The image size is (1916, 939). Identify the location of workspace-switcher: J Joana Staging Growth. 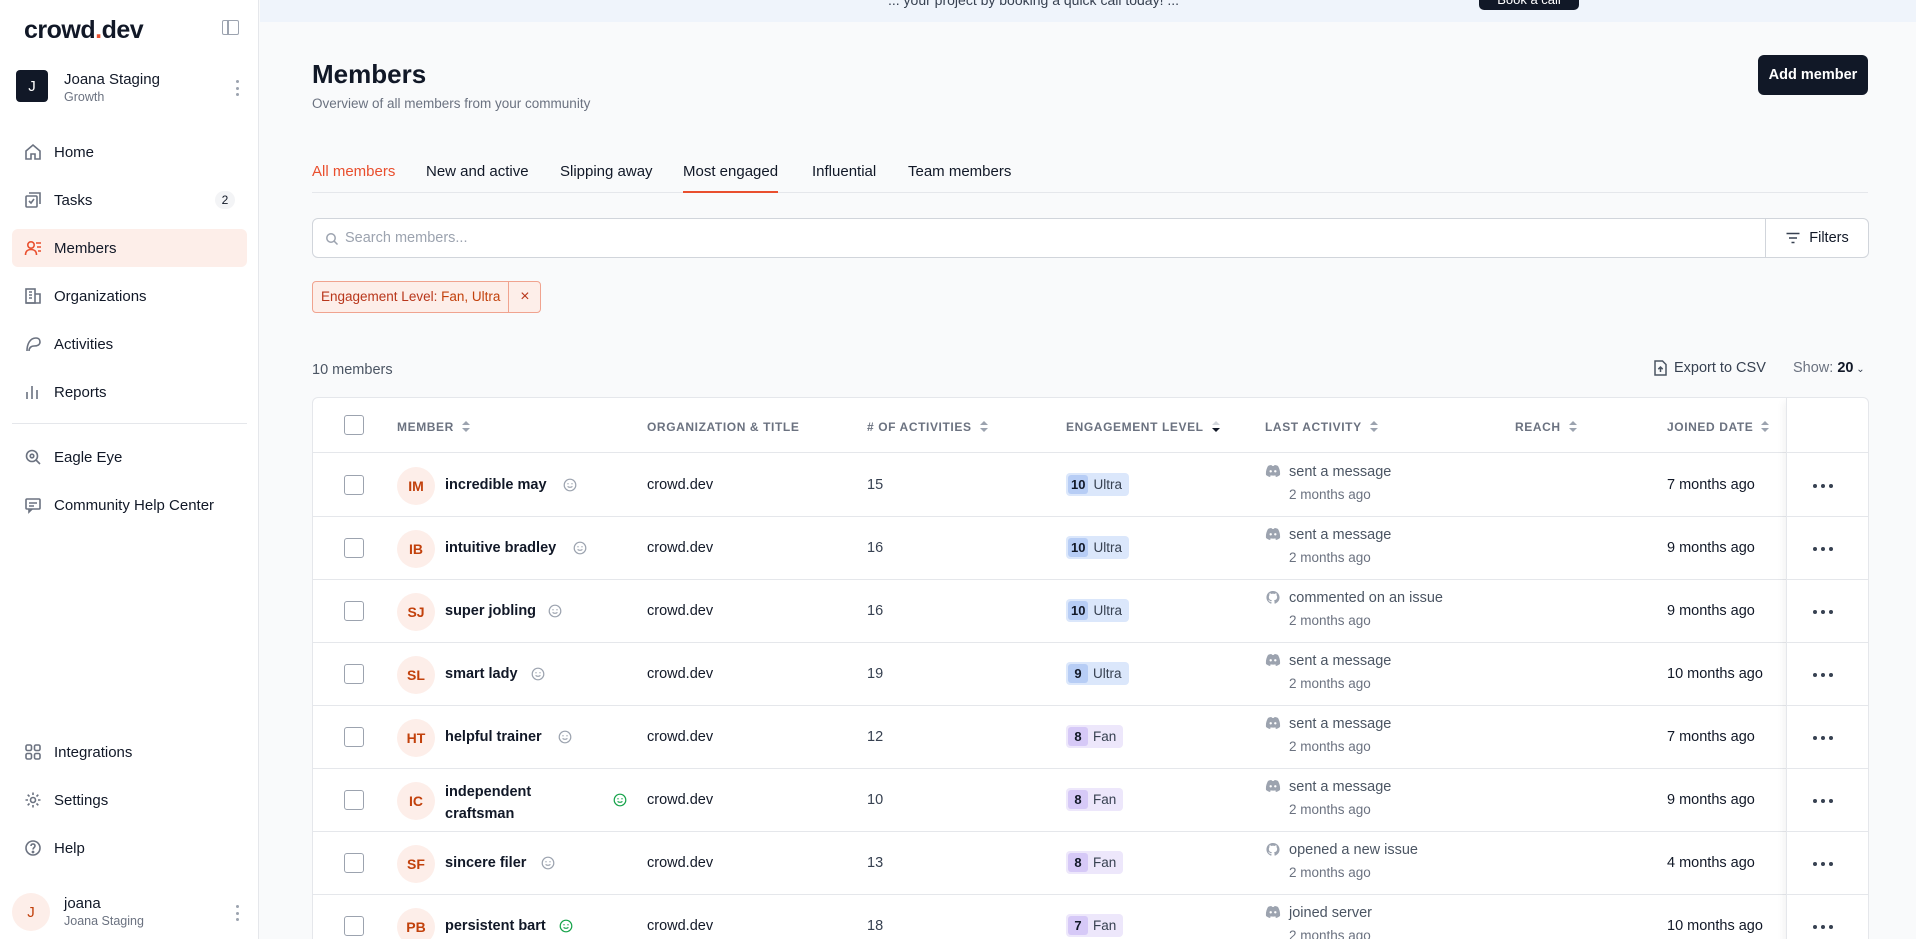
(131, 88).